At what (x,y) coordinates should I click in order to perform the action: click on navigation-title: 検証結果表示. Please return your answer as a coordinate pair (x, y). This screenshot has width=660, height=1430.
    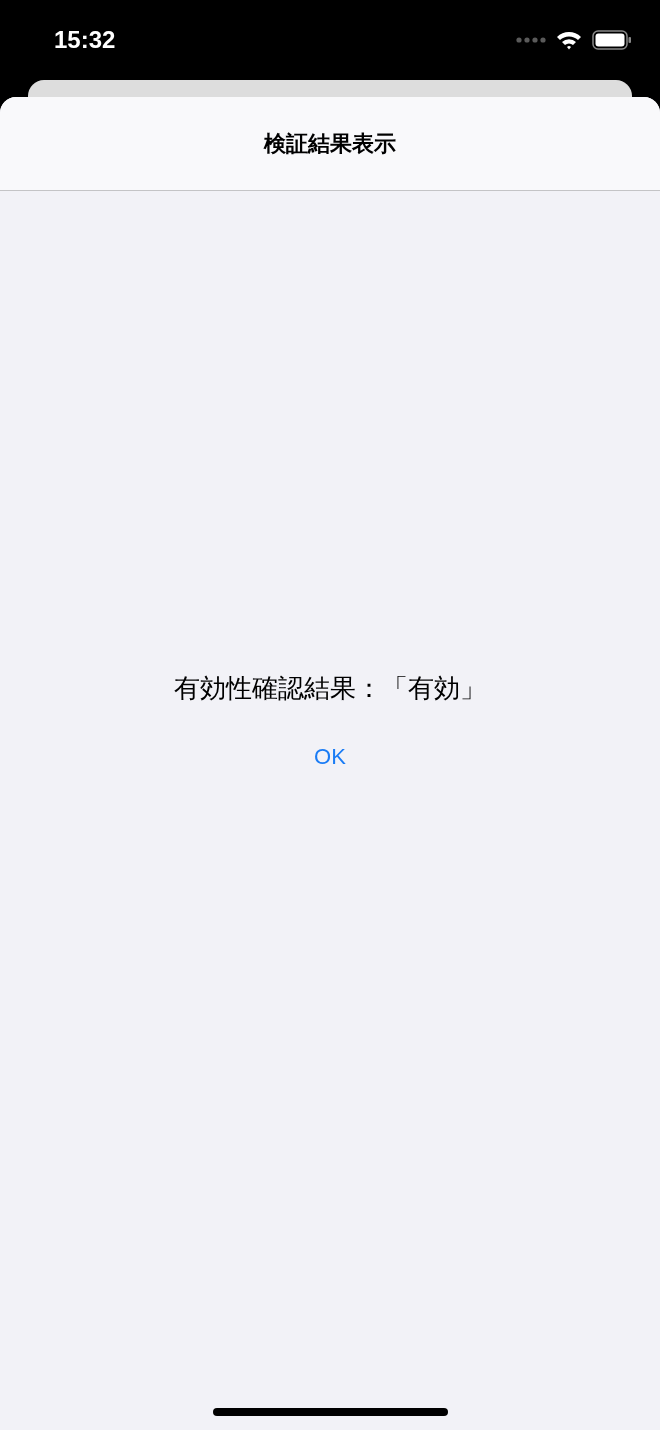
    Looking at the image, I should click on (330, 143).